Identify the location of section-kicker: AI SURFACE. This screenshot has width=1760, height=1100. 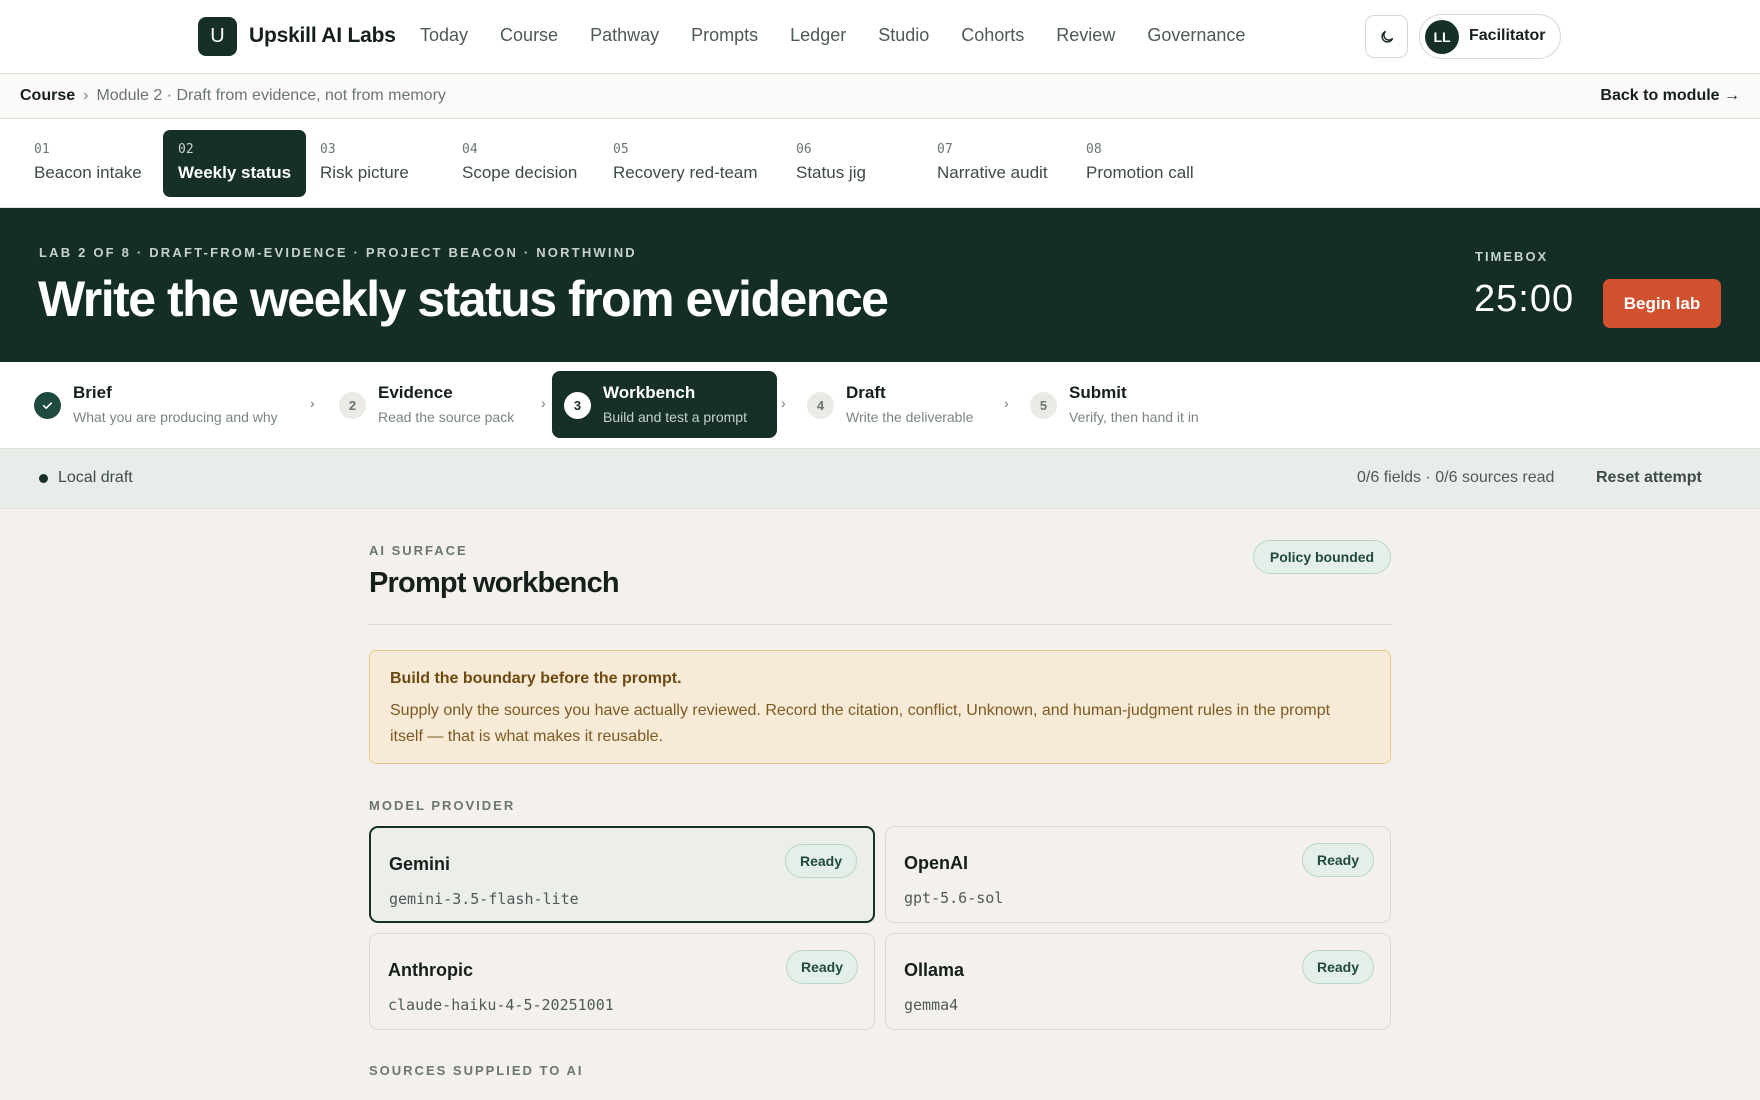
(418, 550).